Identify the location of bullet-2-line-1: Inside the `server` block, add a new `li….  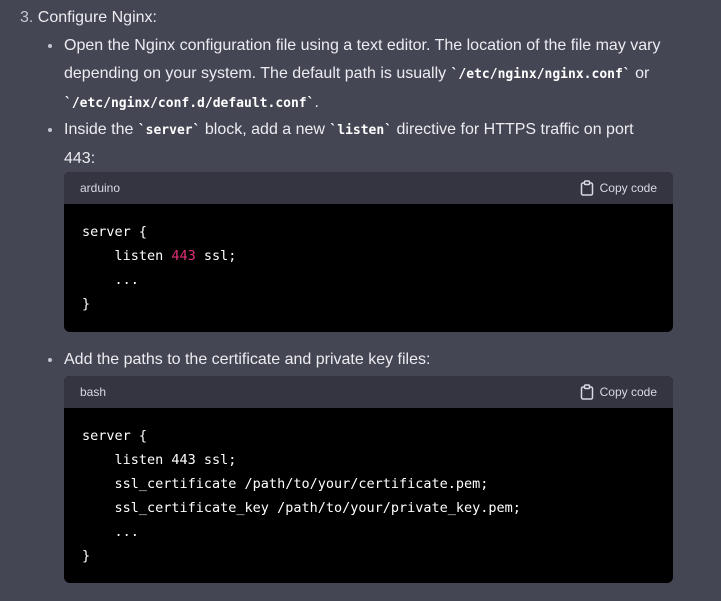
(364, 130).